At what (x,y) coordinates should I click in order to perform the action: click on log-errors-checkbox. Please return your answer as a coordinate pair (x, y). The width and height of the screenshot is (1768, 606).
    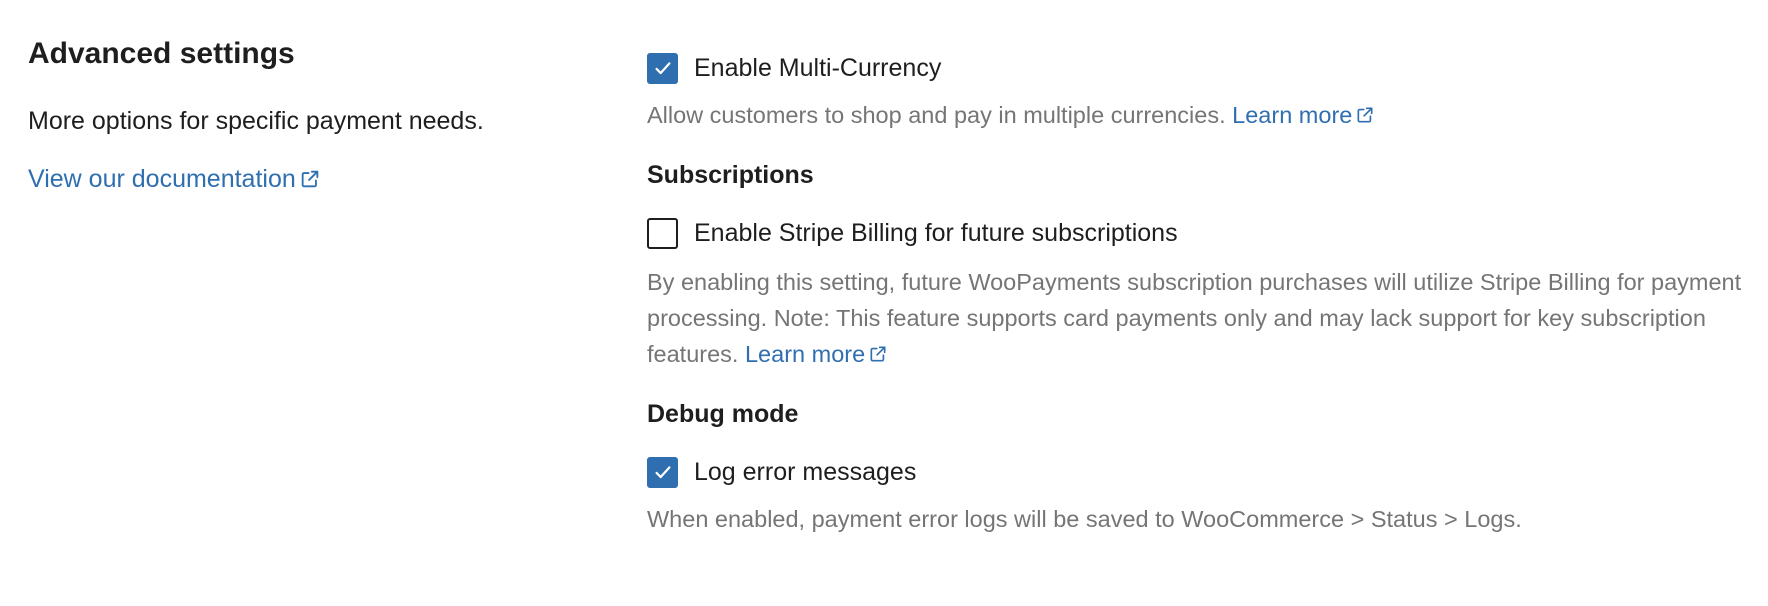
    Looking at the image, I should click on (662, 472).